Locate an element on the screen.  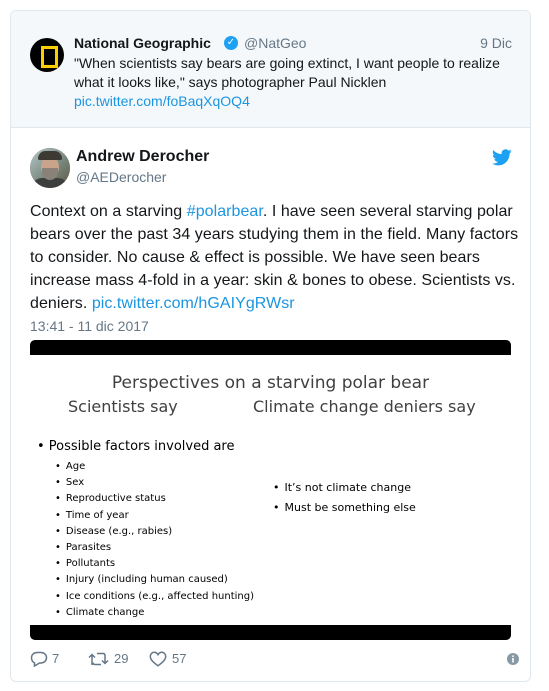
heart-icon is located at coordinates (158, 659).